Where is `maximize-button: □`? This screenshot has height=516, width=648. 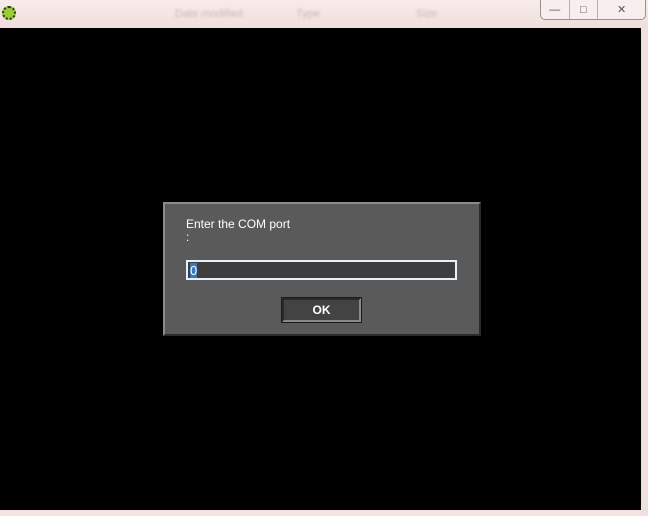 maximize-button: □ is located at coordinates (584, 9).